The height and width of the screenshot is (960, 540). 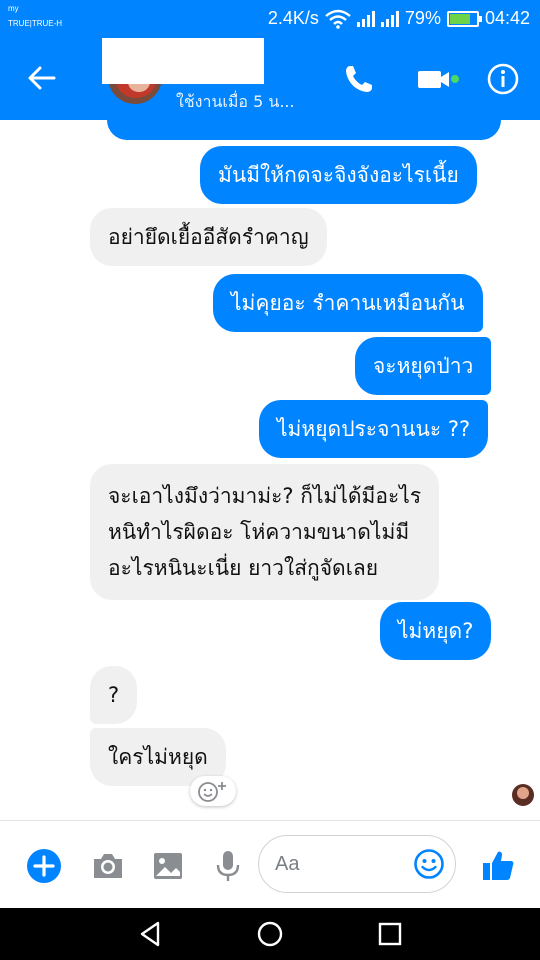 What do you see at coordinates (365, 18) in the screenshot?
I see `signal-icon` at bounding box center [365, 18].